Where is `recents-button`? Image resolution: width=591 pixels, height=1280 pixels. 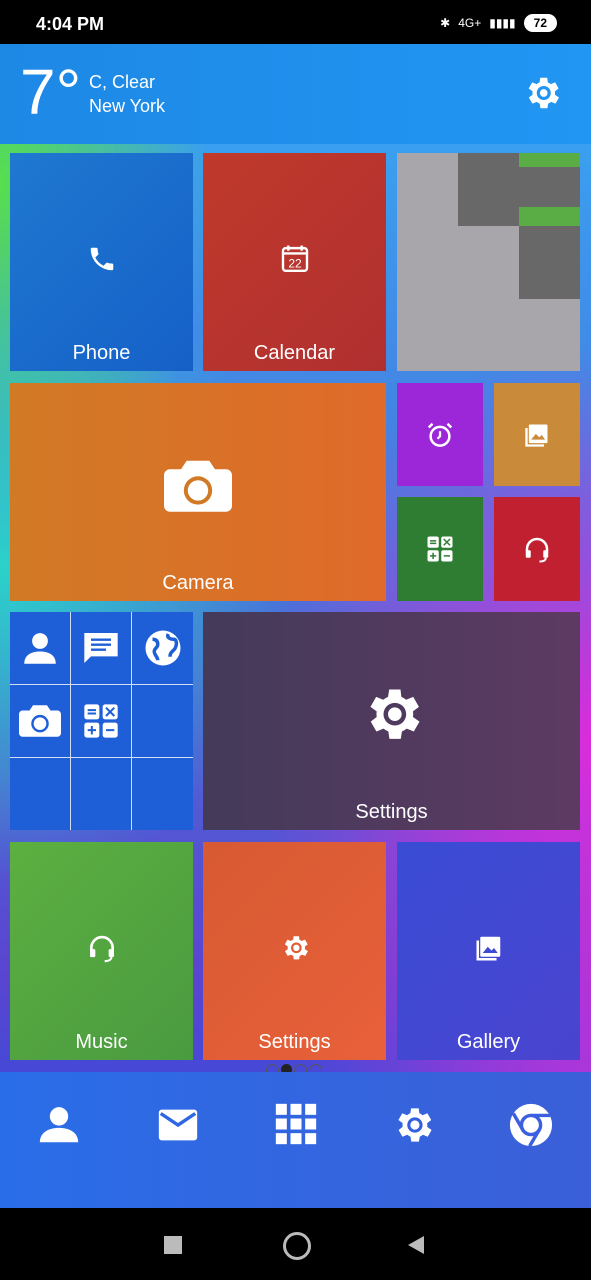
recents-button is located at coordinates (173, 1245).